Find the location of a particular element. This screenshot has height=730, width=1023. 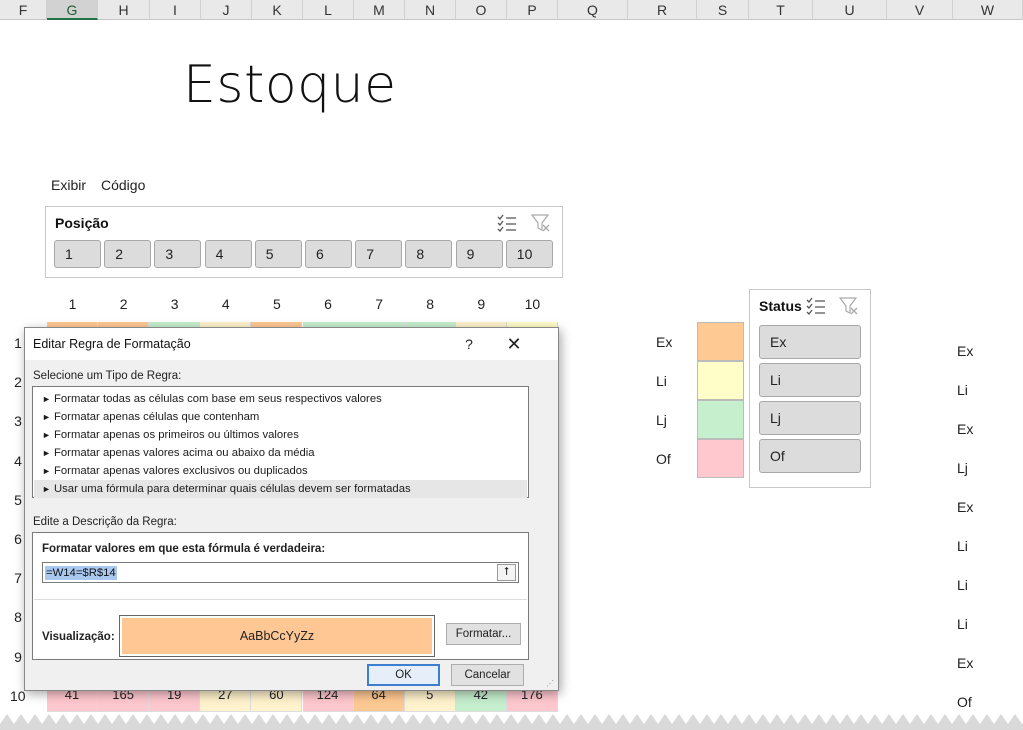

sheet-title: Estoque is located at coordinates (290, 85).